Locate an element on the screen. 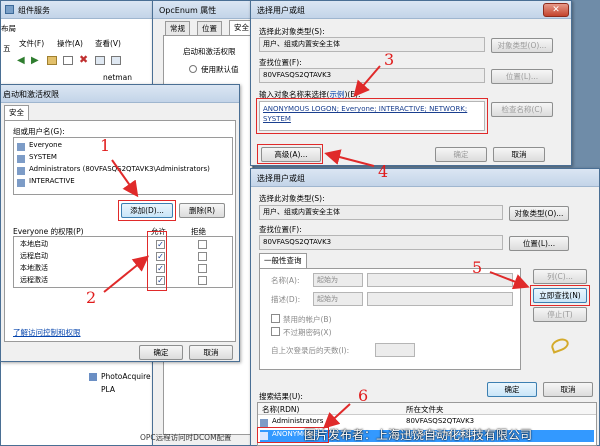 Image resolution: width=600 pixels, height=446 pixels. annotation-number-3: 3 is located at coordinates (389, 59).